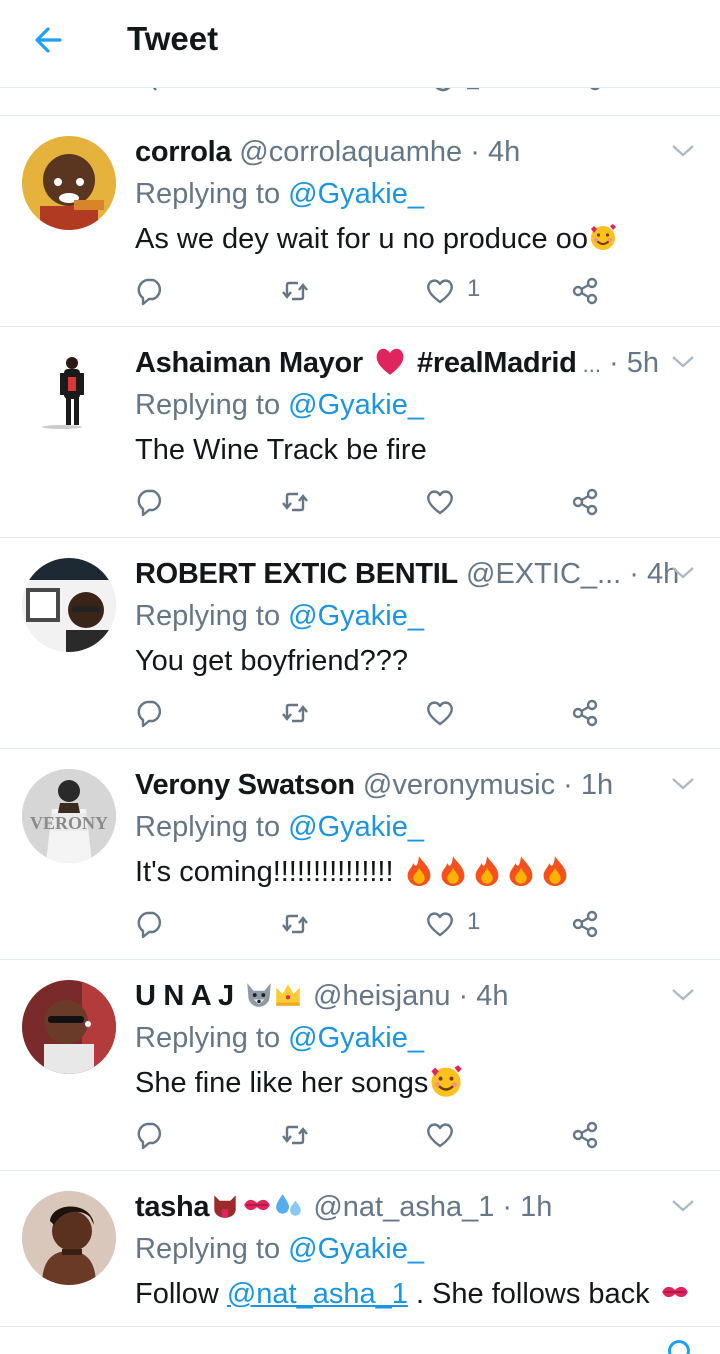  What do you see at coordinates (296, 574) in the screenshot?
I see `display-name: ROBERT EXTIC BENTIL` at bounding box center [296, 574].